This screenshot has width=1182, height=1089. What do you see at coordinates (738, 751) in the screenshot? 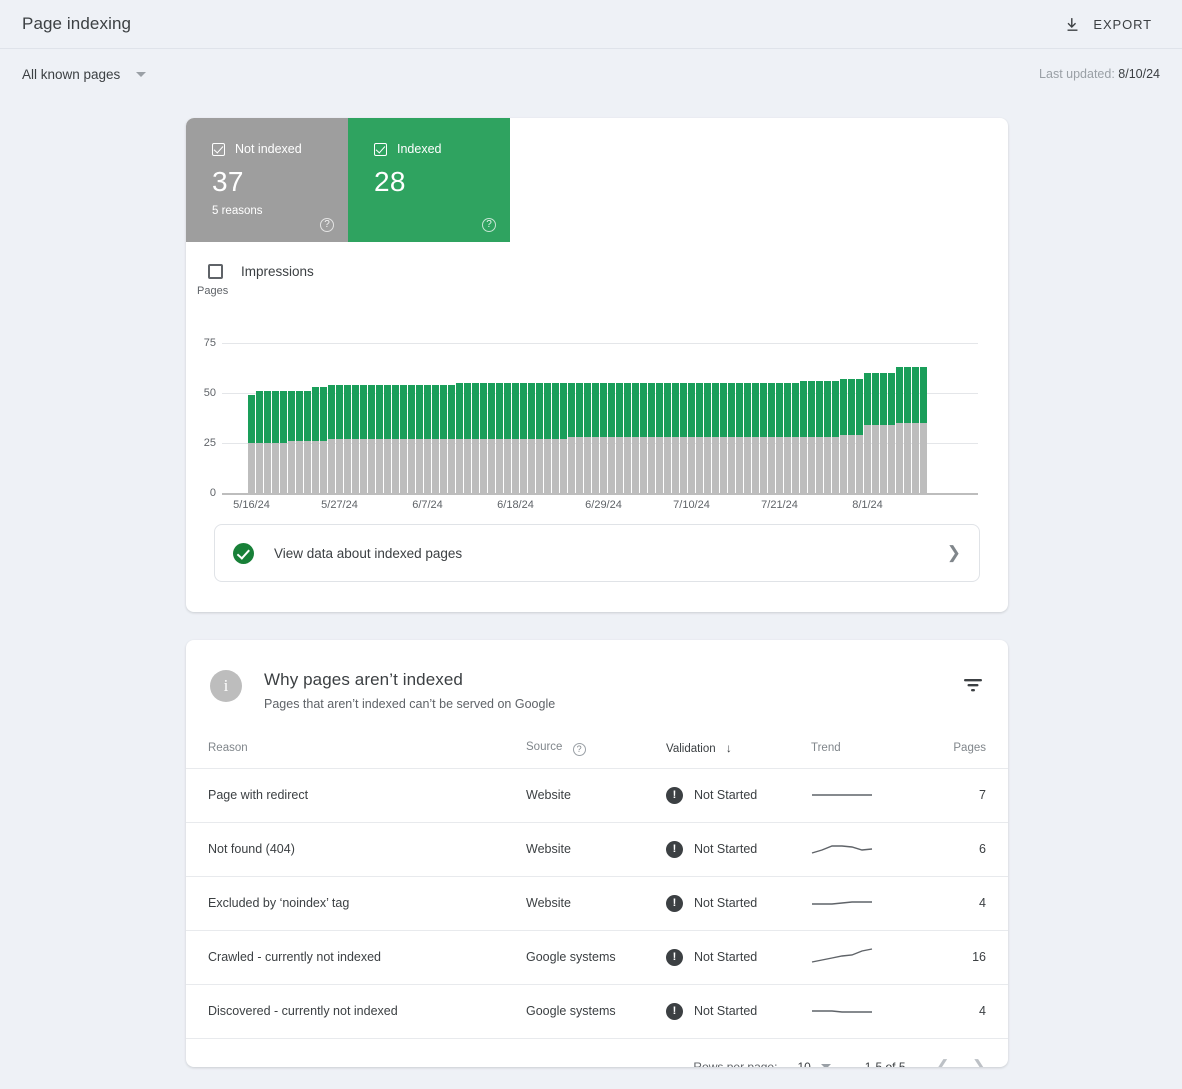
I see `column-header-validation: Validation ↓` at bounding box center [738, 751].